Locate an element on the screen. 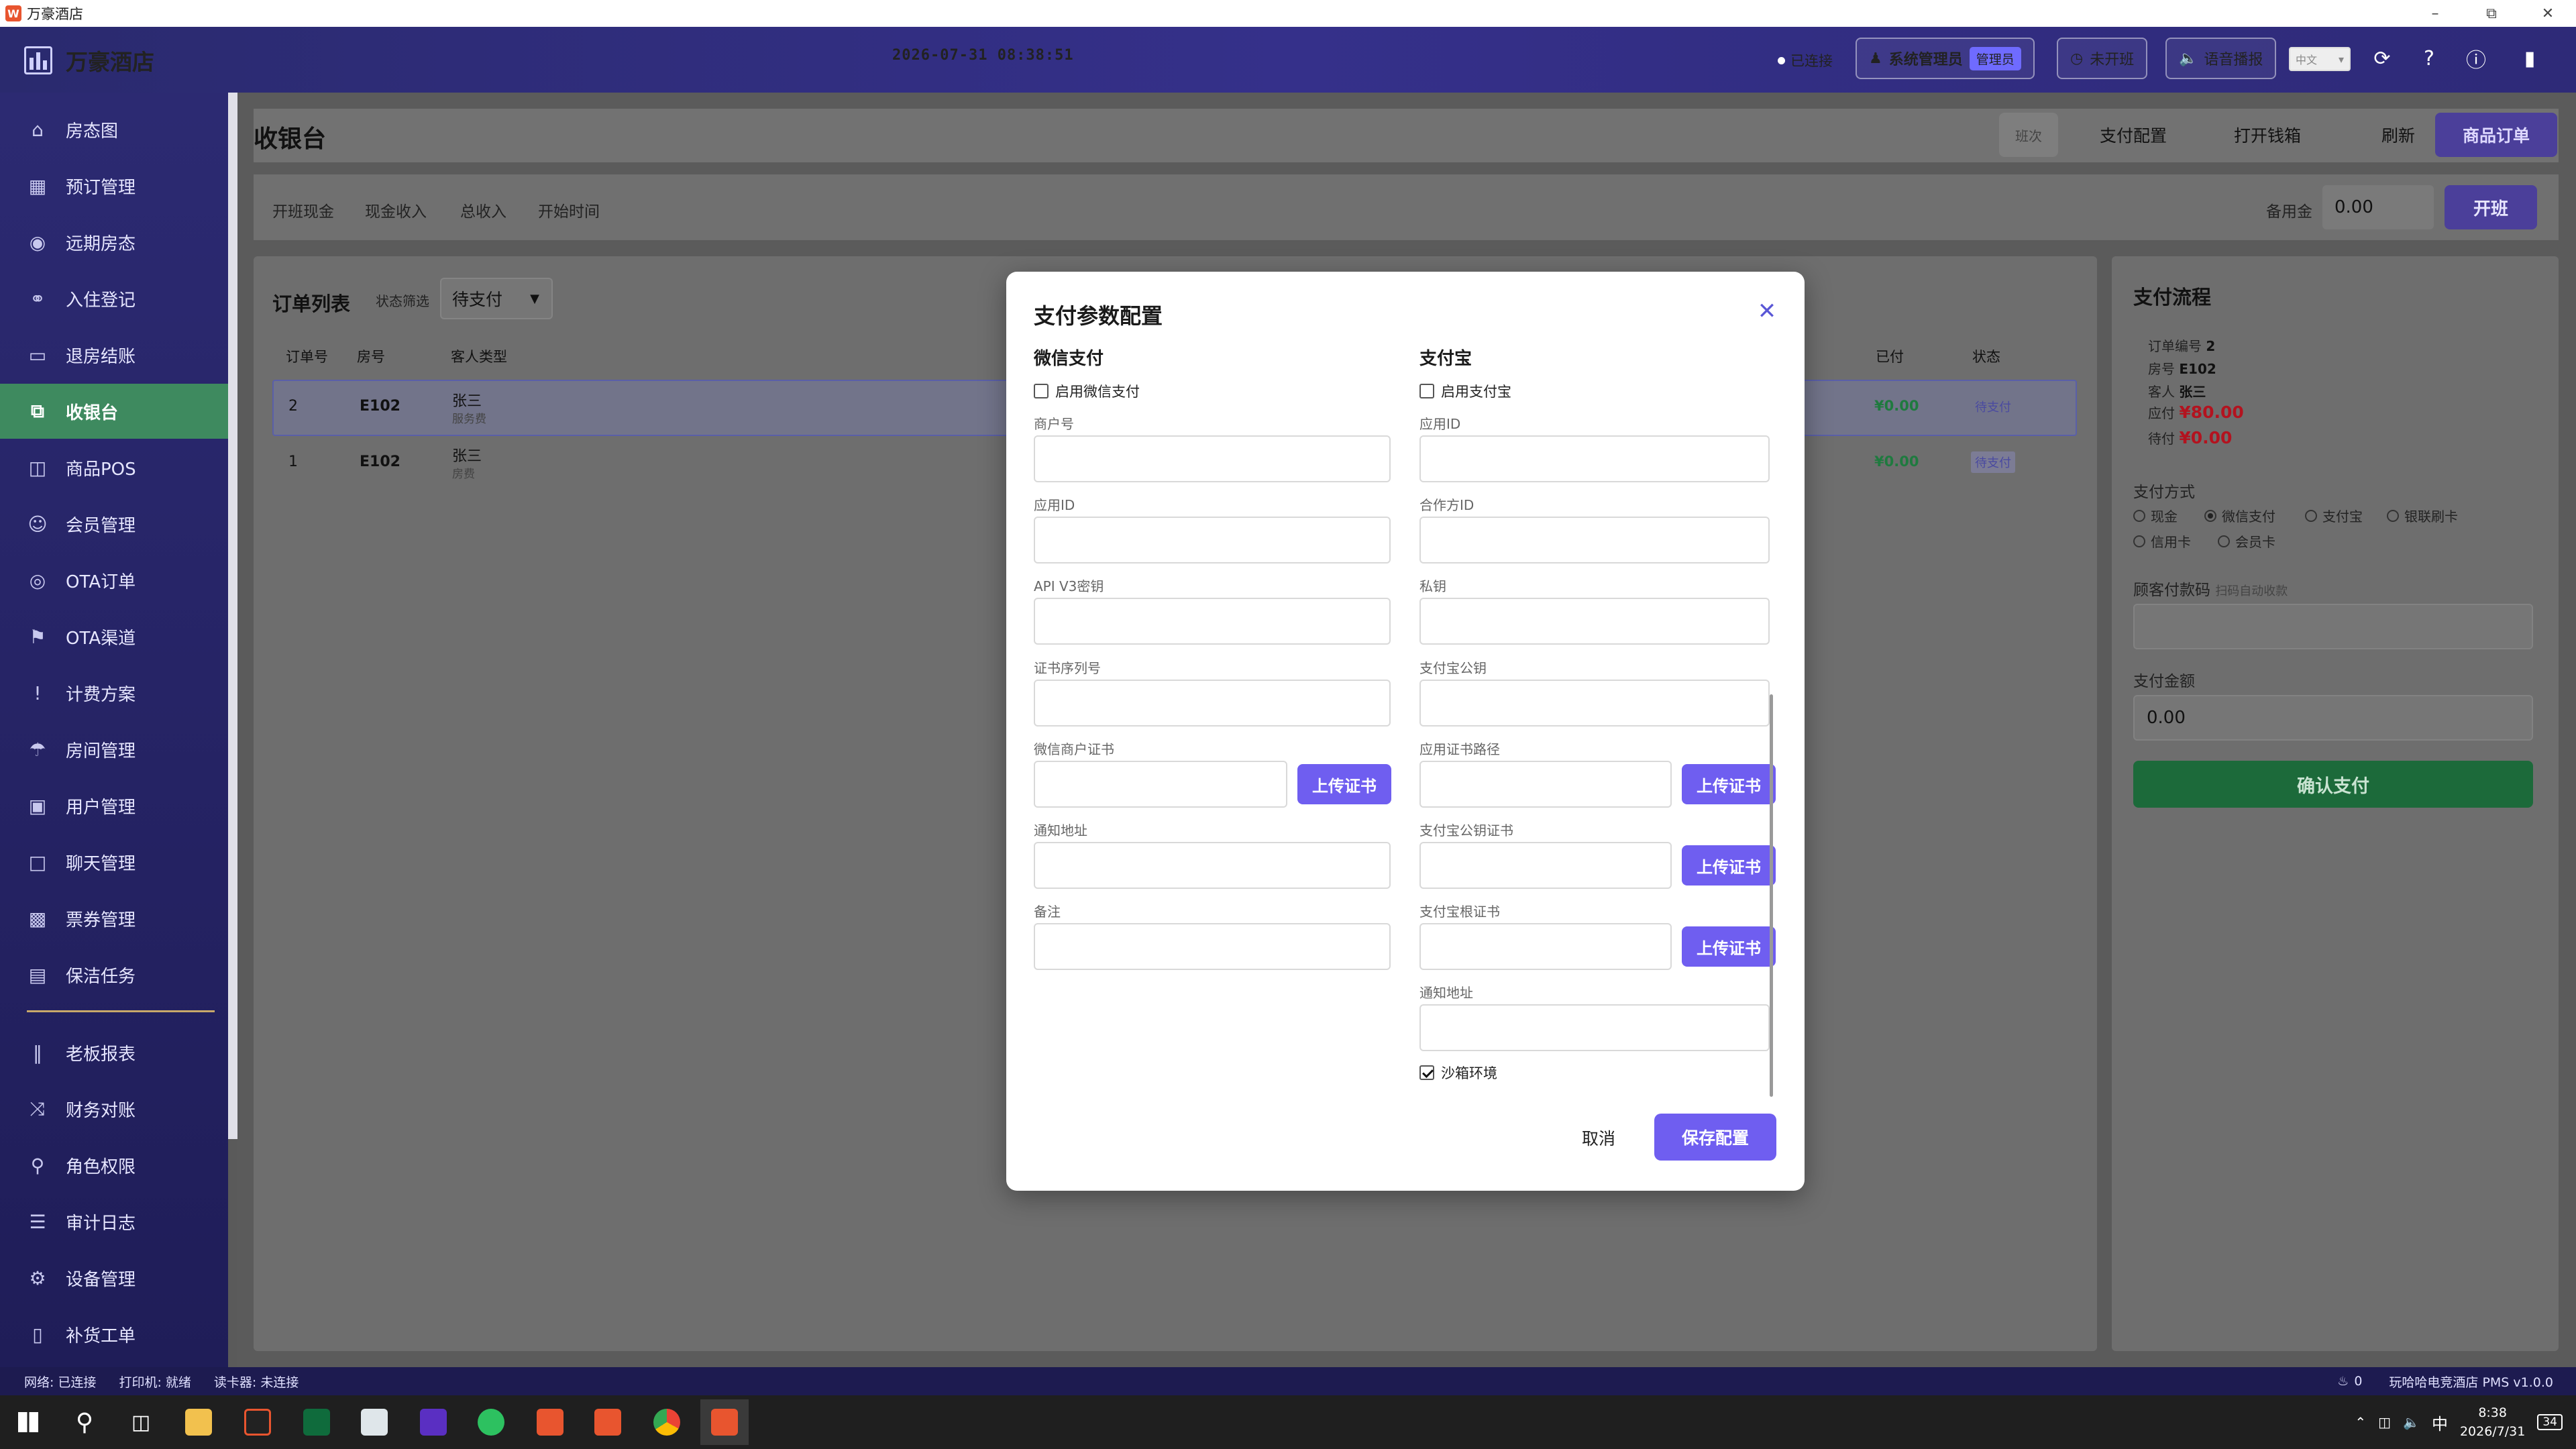 This screenshot has height=1449, width=2576. sidebar-item-restock: ▯ 补货工单 is located at coordinates (114, 1334).